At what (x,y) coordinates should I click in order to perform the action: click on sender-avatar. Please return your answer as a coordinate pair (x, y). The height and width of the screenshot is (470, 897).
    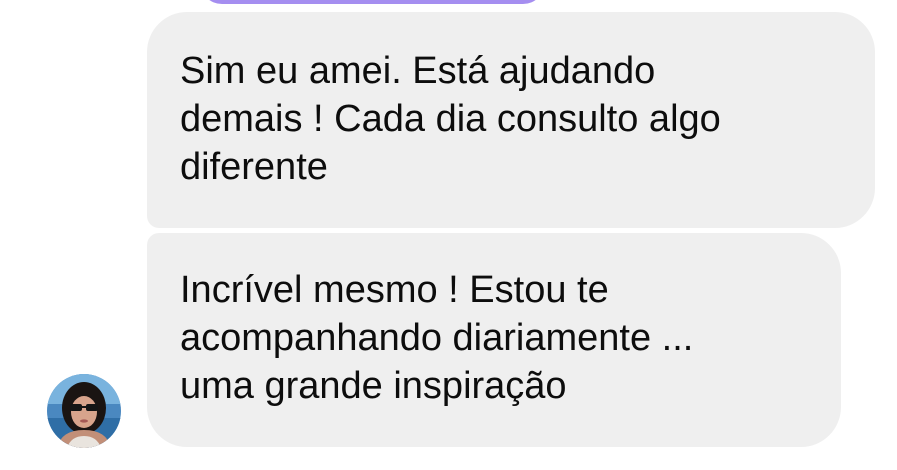
    Looking at the image, I should click on (84, 411).